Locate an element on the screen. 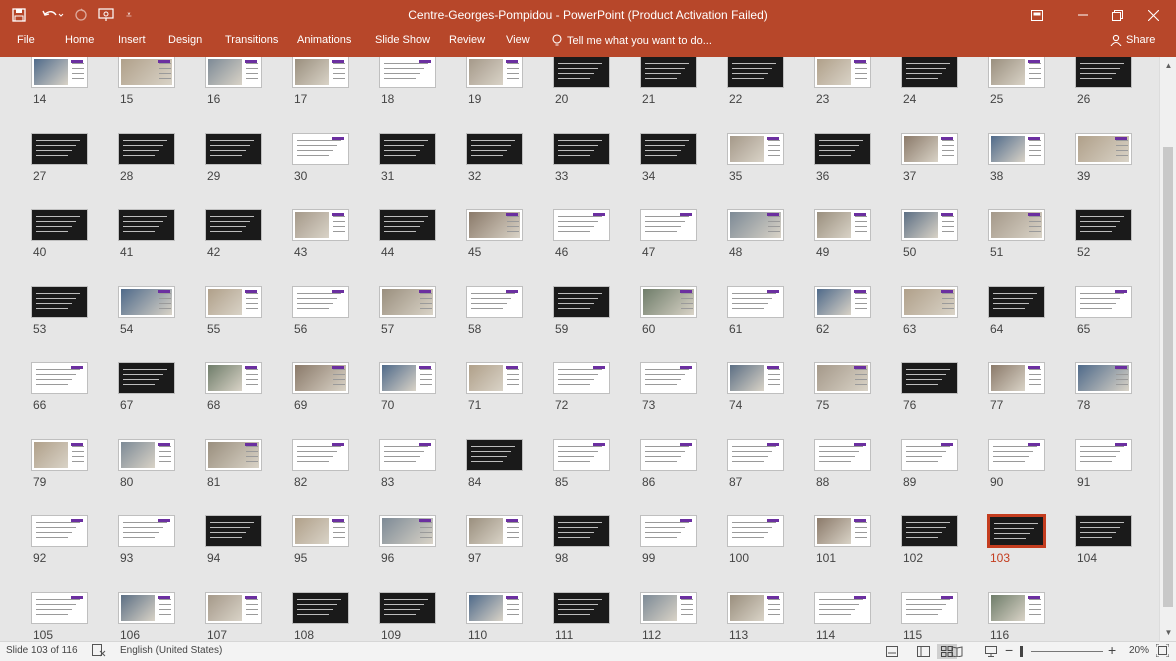 The width and height of the screenshot is (1176, 661). slide-thumbnail-21: 21 is located at coordinates (675, 81).